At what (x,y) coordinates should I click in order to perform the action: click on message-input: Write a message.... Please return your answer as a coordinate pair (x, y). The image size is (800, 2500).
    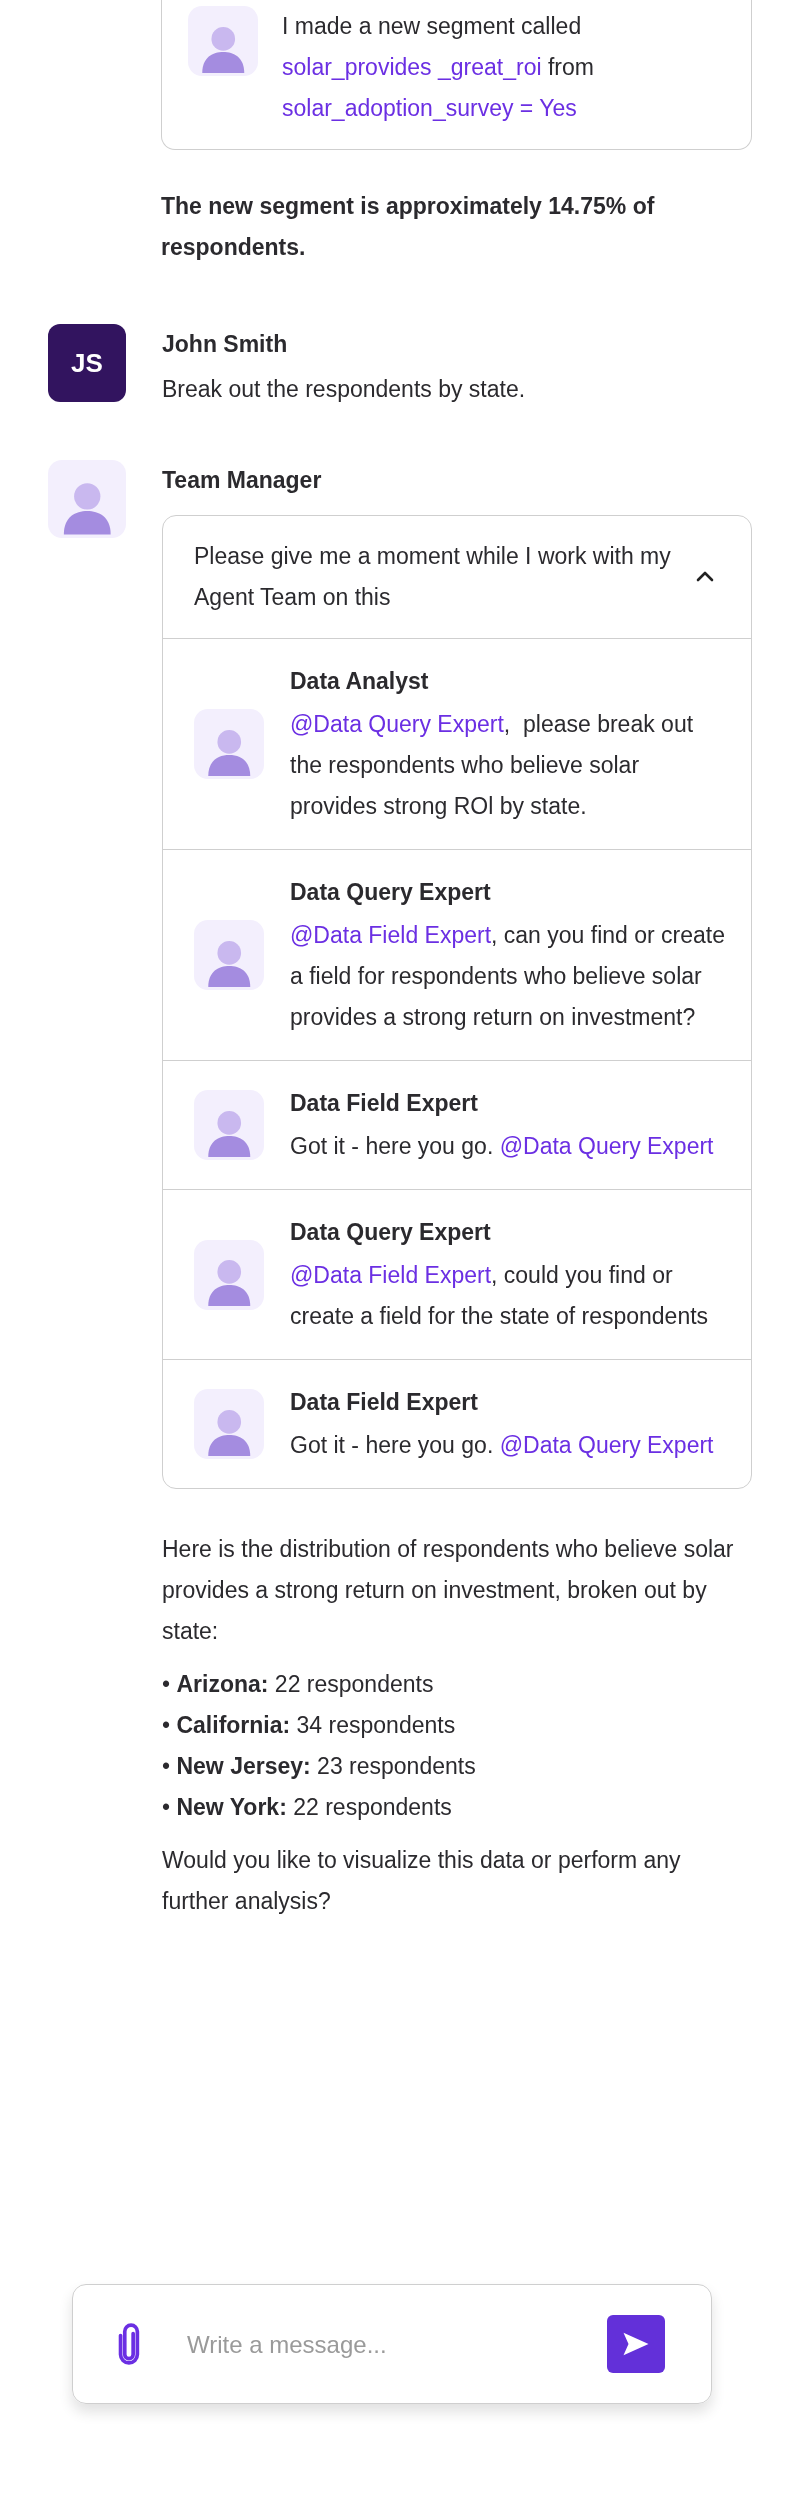
    Looking at the image, I should click on (375, 2344).